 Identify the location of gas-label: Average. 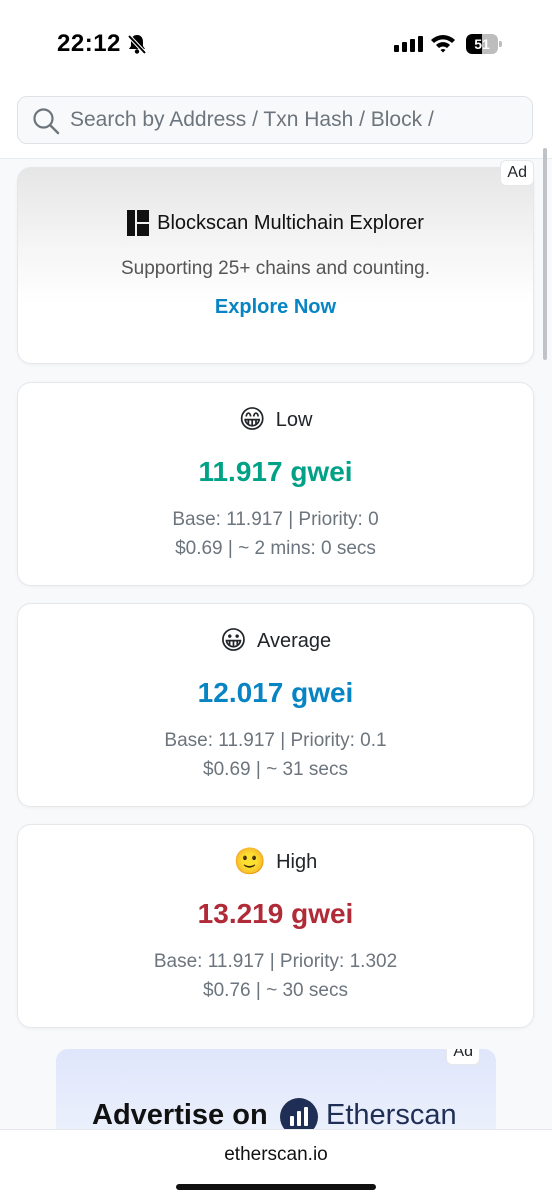
(294, 640).